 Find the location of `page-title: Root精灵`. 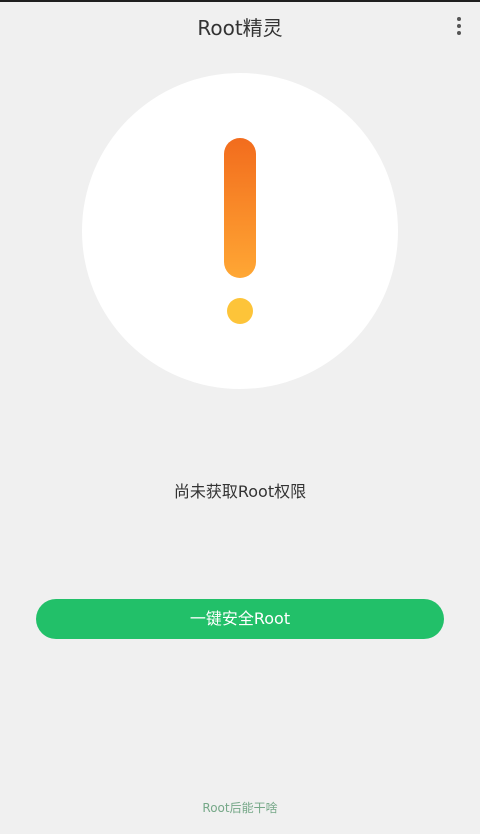

page-title: Root精灵 is located at coordinates (240, 28).